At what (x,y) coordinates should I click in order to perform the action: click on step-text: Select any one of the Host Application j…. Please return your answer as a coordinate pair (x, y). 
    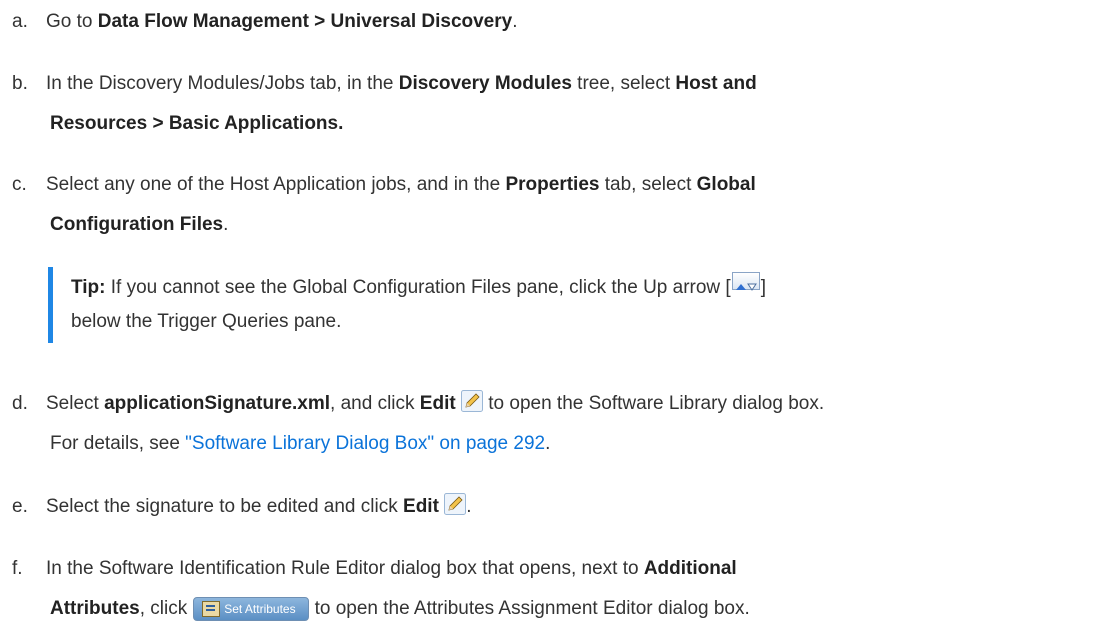
    Looking at the image, I should click on (276, 184).